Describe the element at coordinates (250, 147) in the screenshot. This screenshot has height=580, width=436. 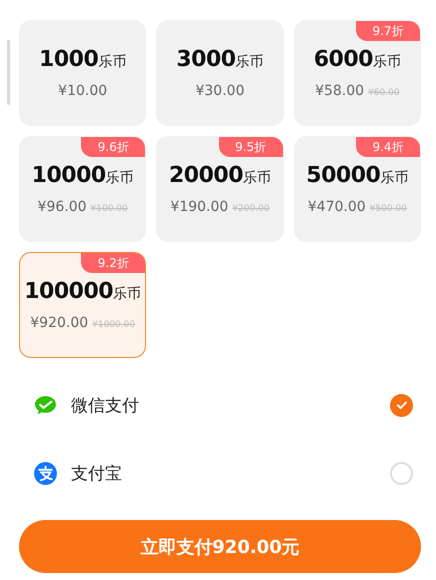
I see `discount-badge: 9.5折` at that location.